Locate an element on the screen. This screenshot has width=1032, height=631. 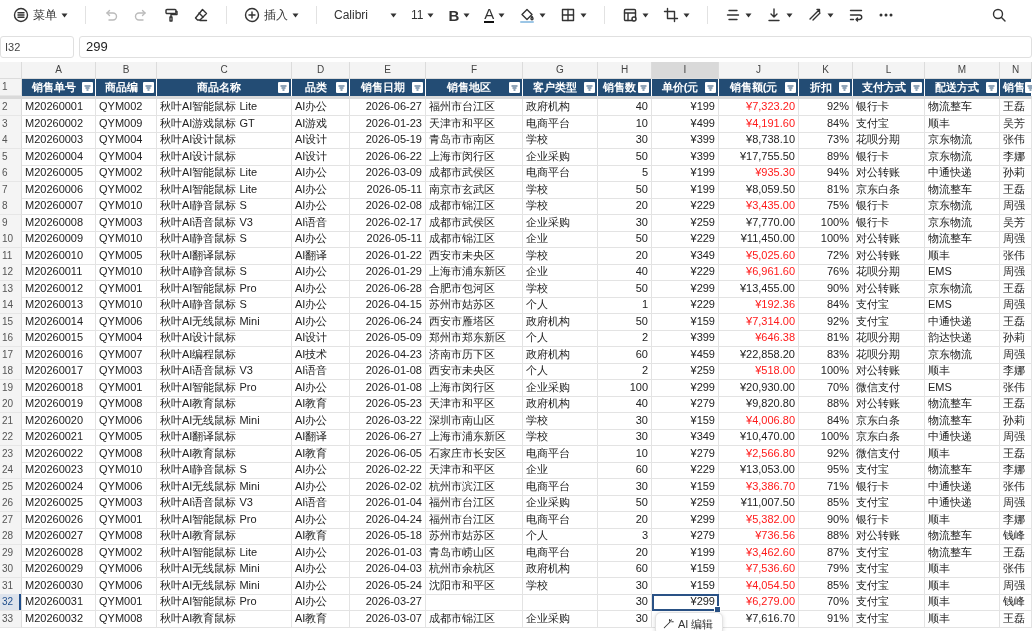
column-header: E is located at coordinates (388, 70).